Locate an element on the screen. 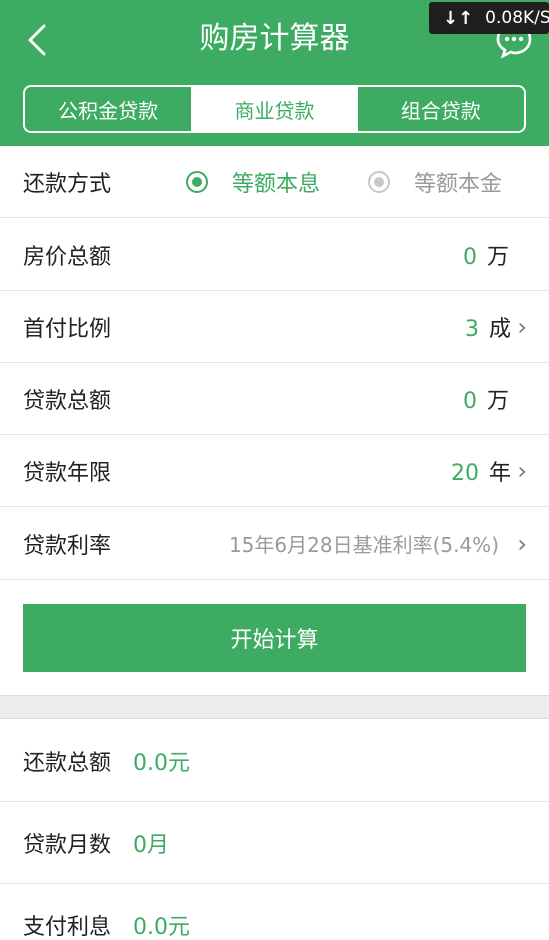 The width and height of the screenshot is (549, 940). radio-checked-icon is located at coordinates (197, 181).